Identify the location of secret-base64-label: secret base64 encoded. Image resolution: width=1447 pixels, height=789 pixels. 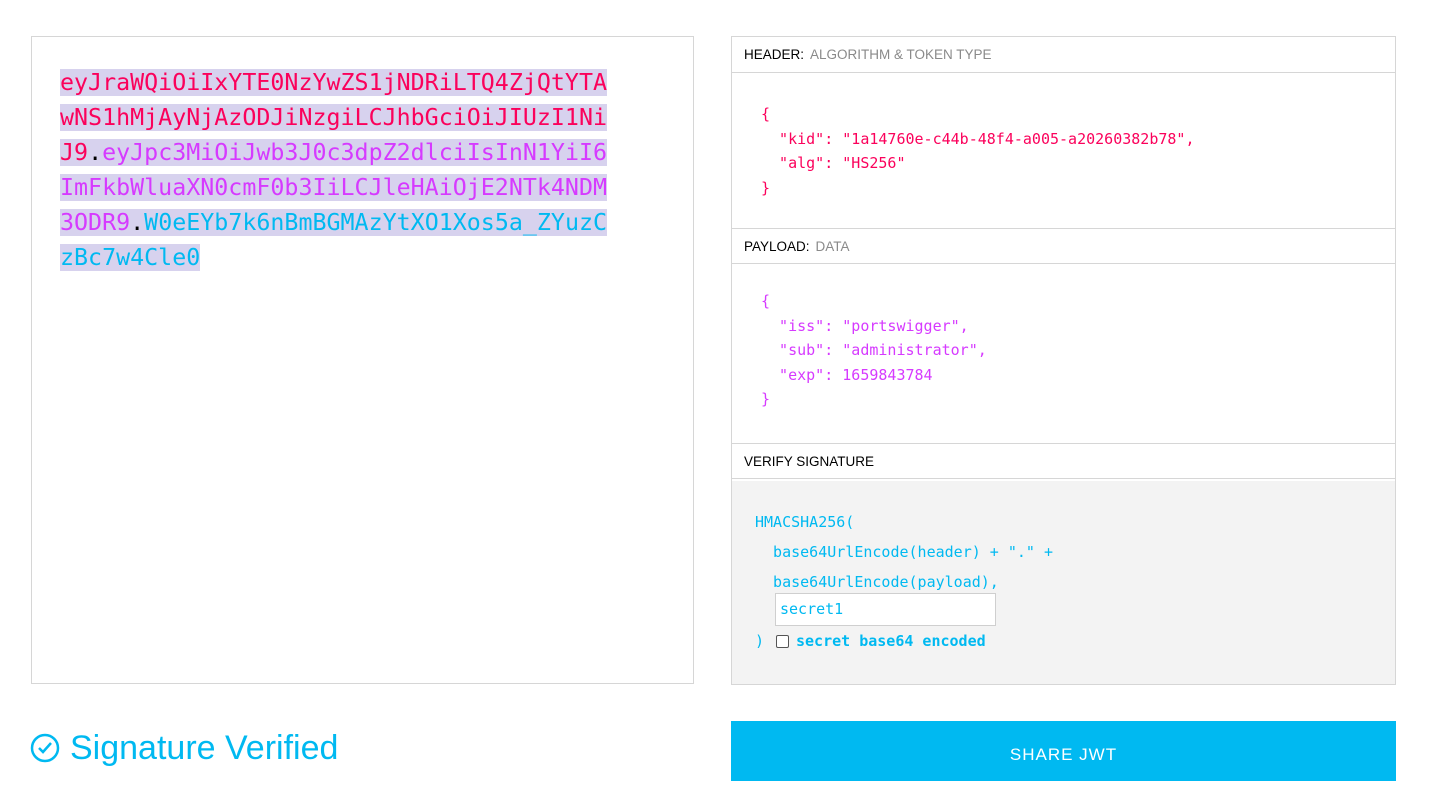
(891, 641).